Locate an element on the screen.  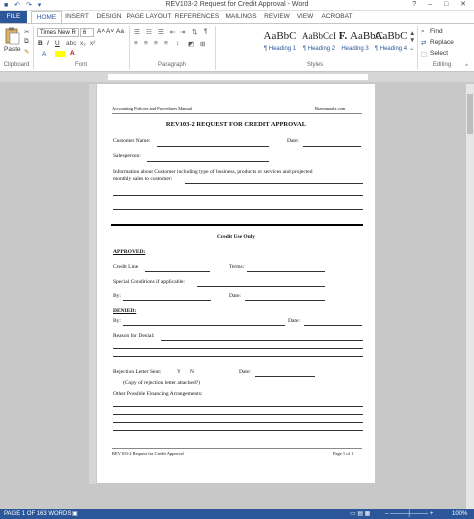
ruler-text-area is located at coordinates (238, 77).